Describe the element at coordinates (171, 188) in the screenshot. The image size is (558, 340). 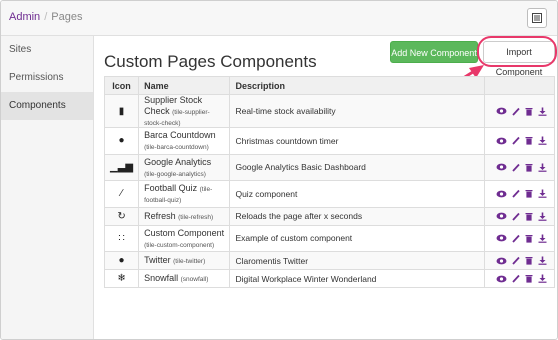
I see `component-name: Football Quiz` at that location.